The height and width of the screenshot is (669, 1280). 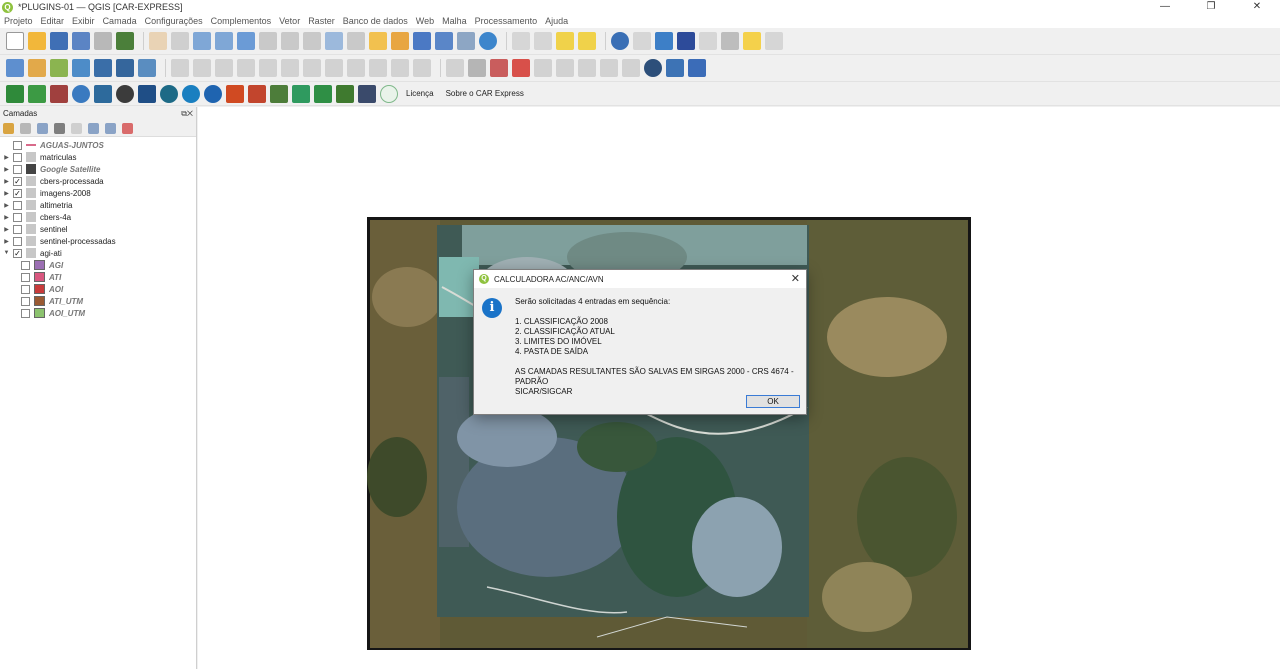 What do you see at coordinates (488, 41) in the screenshot?
I see `refresh-icon` at bounding box center [488, 41].